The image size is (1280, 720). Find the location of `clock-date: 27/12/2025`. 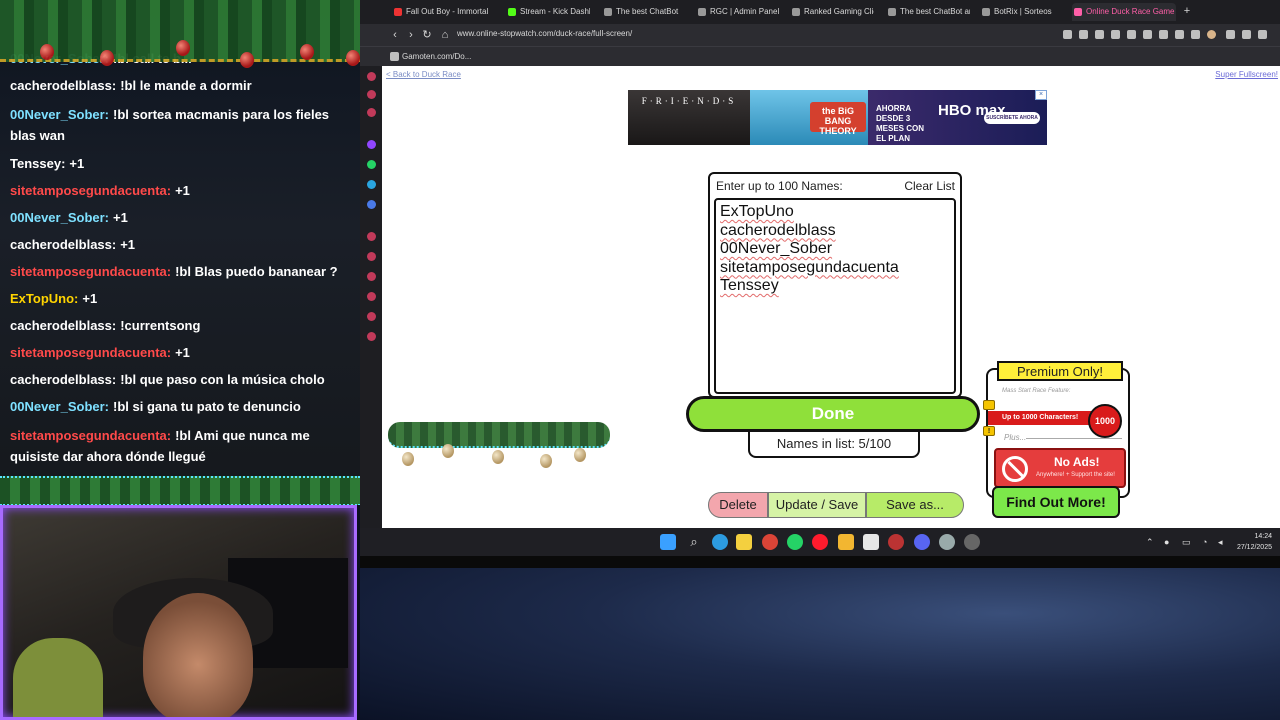

clock-date: 27/12/2025 is located at coordinates (1254, 547).